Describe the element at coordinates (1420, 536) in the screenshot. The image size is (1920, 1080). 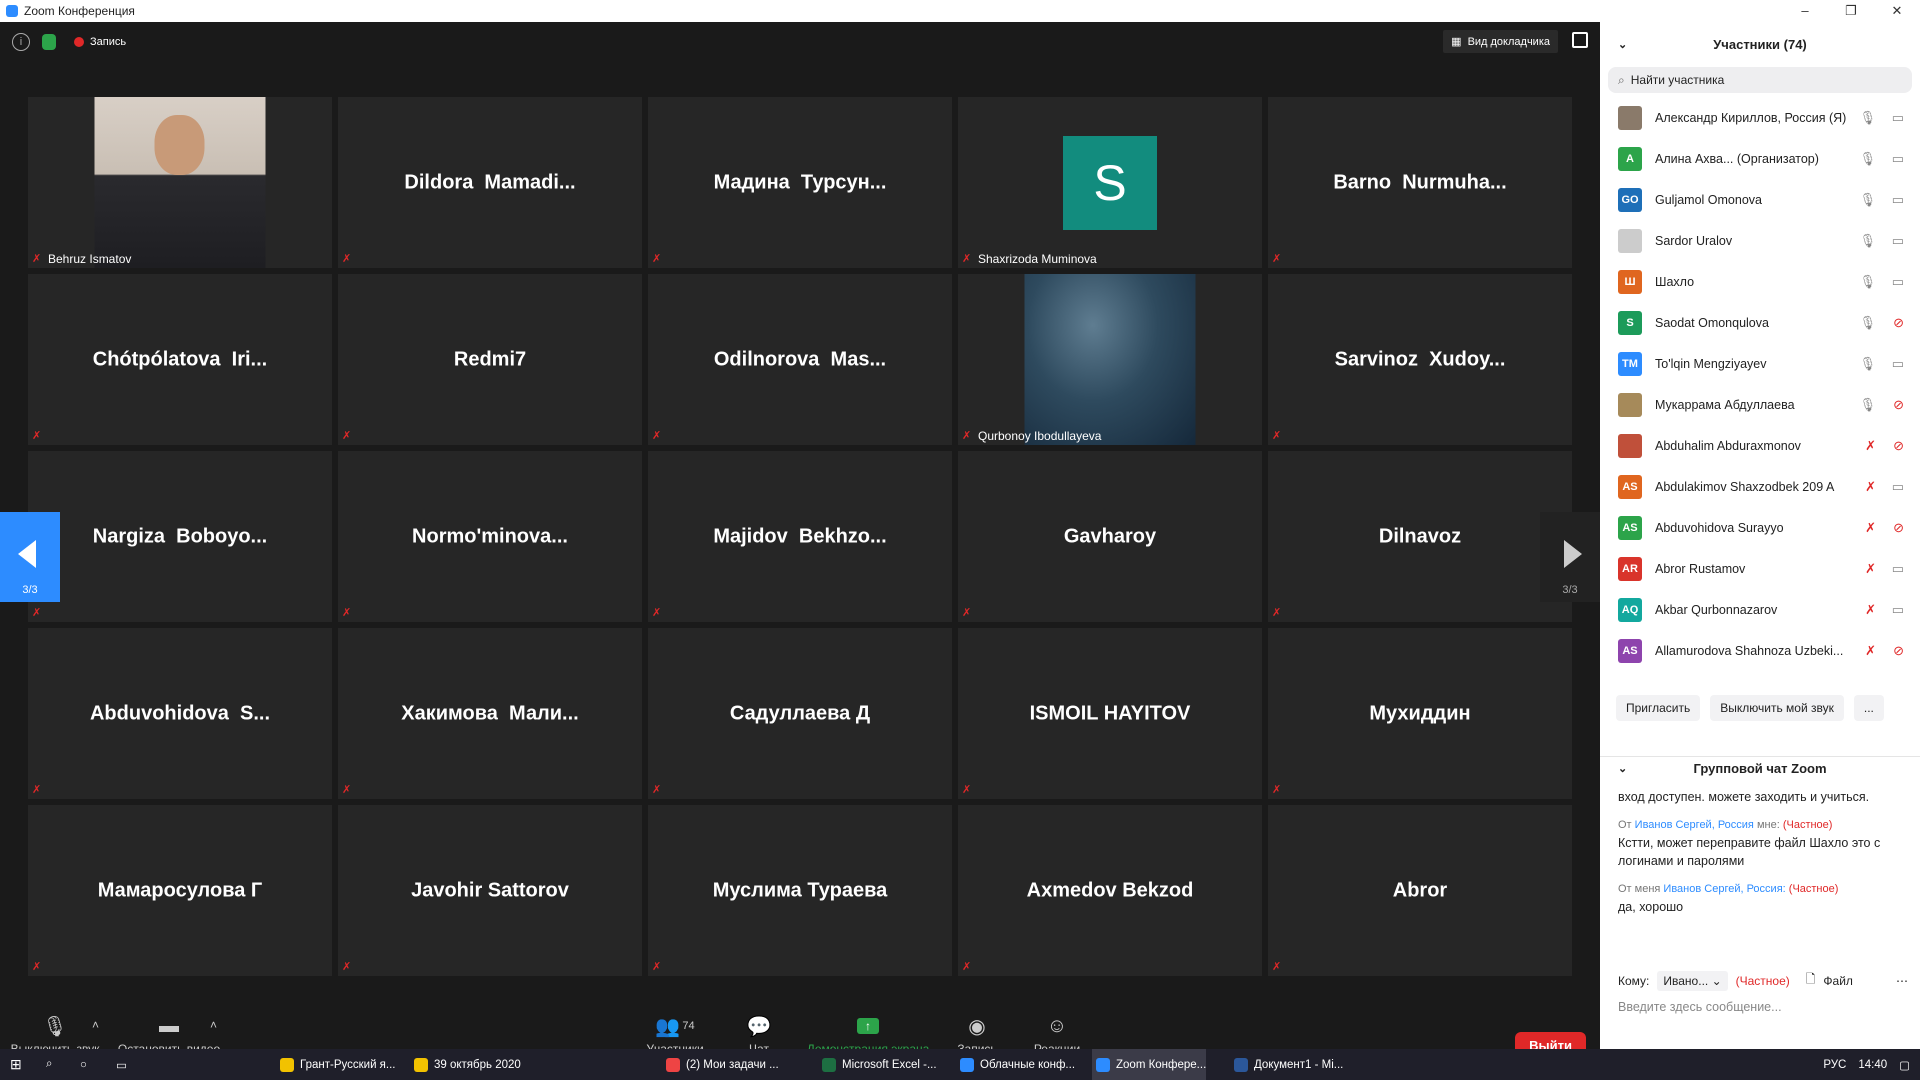
I see `video-tile: Dilnavoz ✗` at that location.